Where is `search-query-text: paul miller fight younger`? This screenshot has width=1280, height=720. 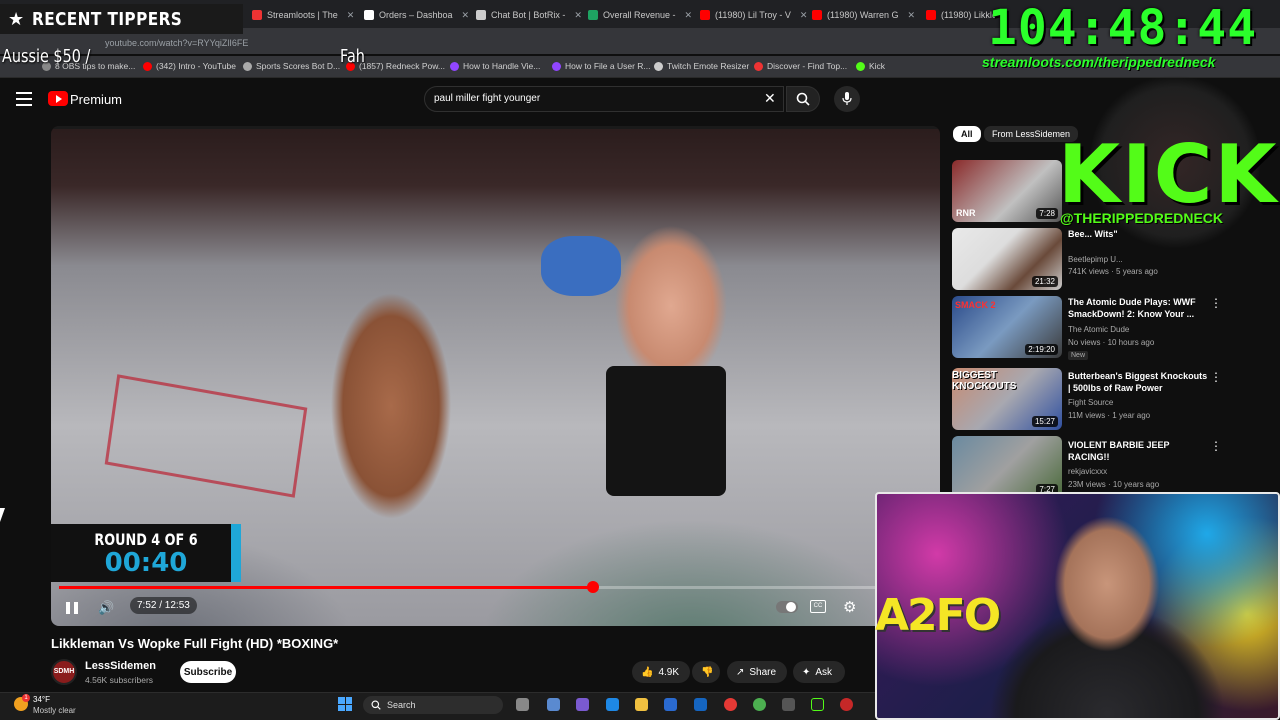
search-query-text: paul miller fight younger is located at coordinates (487, 98).